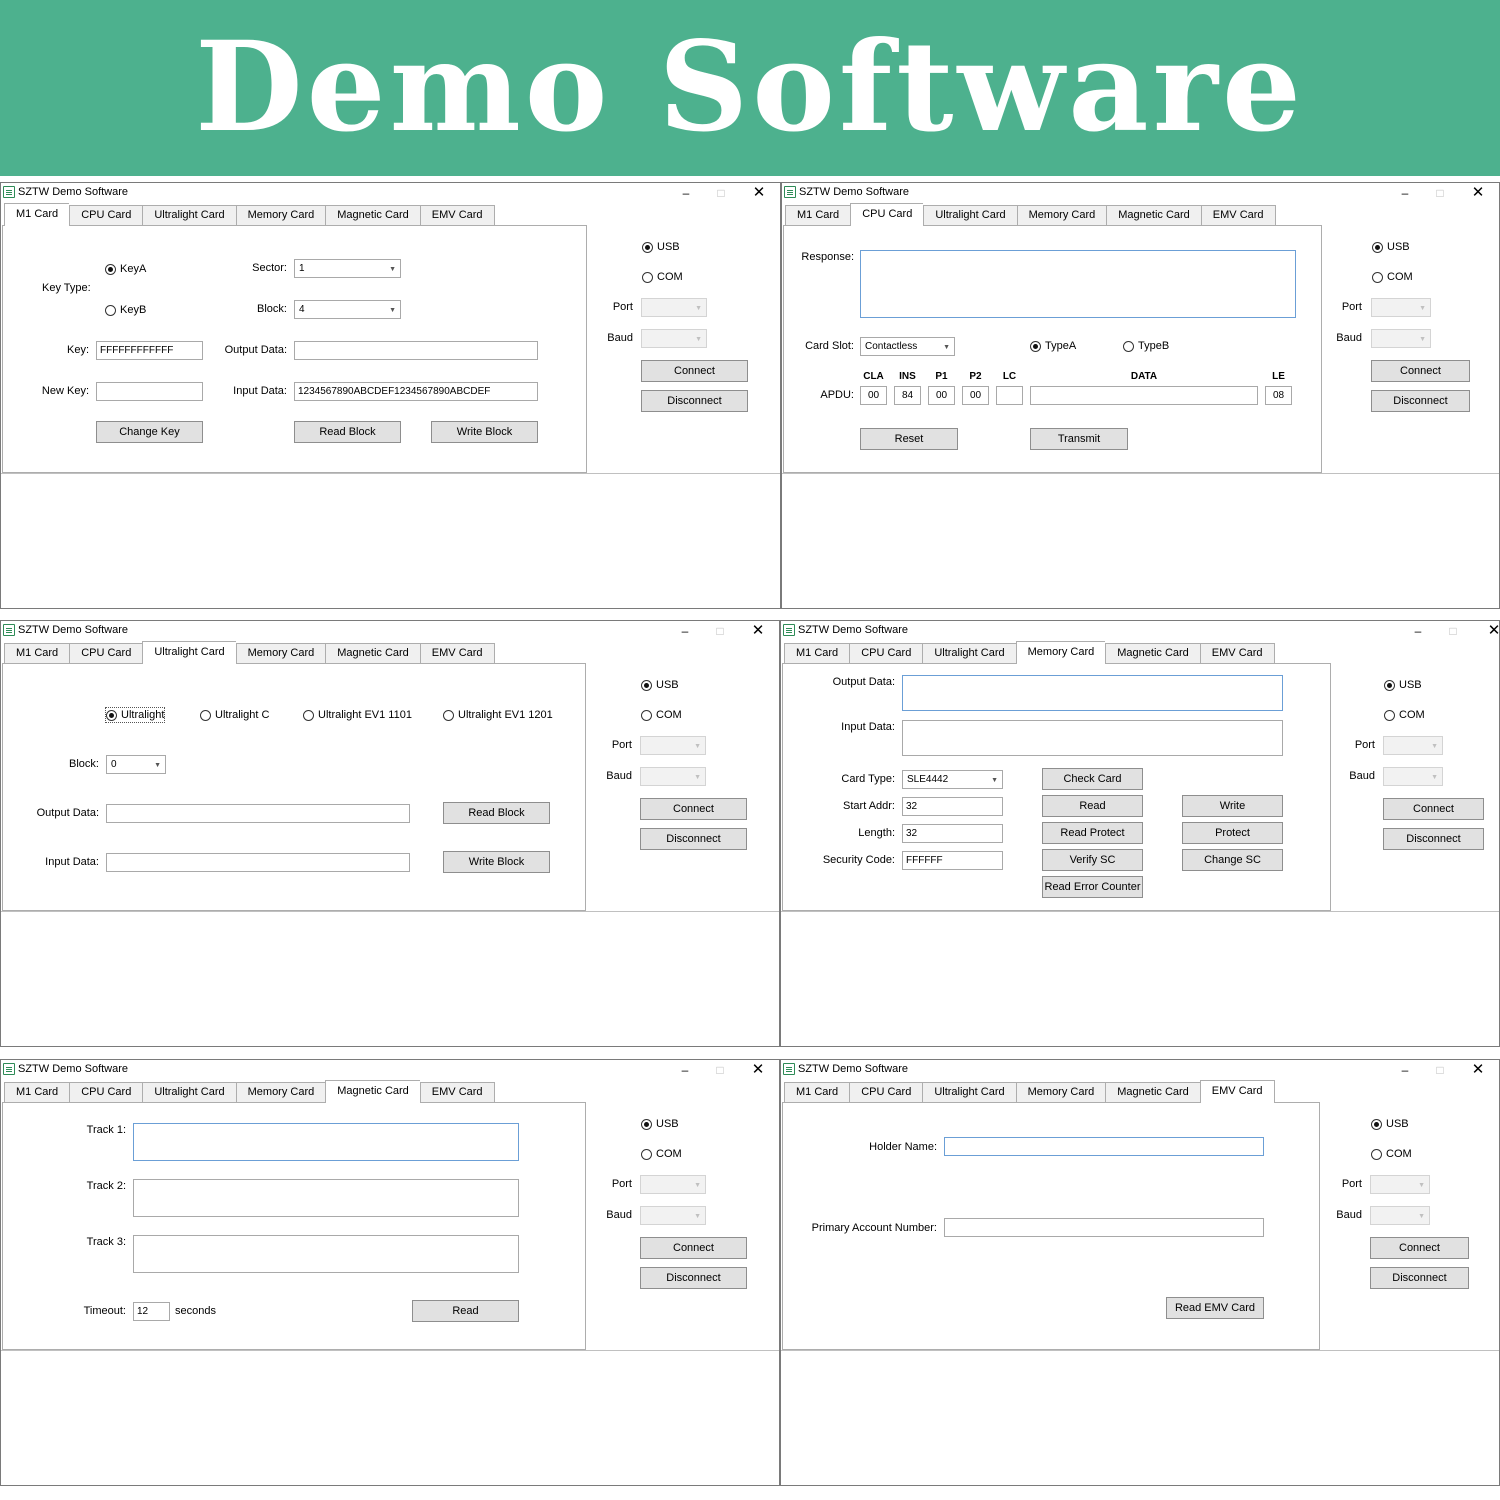  What do you see at coordinates (149, 350) in the screenshot?
I see `key-field: FFFFFFFFFFFF` at bounding box center [149, 350].